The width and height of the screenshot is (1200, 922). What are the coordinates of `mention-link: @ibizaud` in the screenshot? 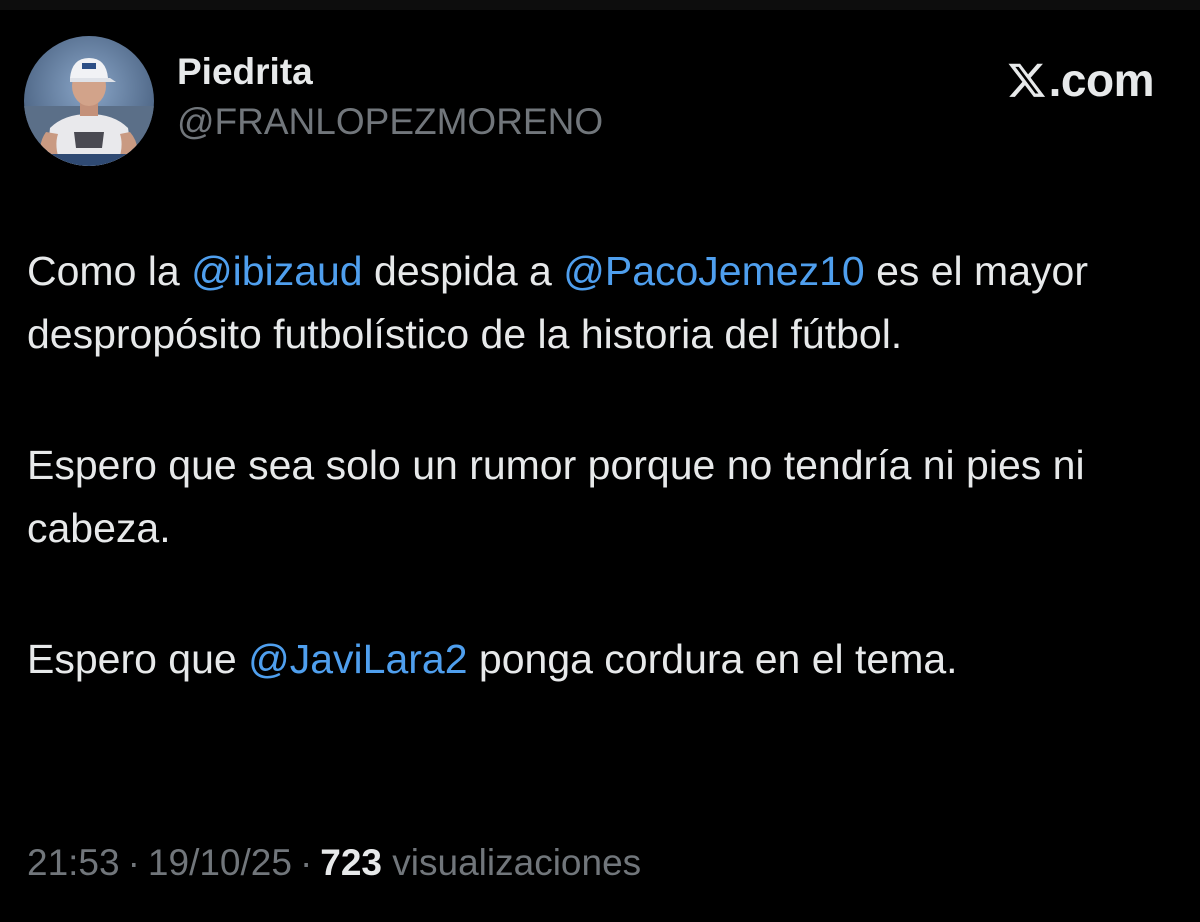 It's located at (277, 271).